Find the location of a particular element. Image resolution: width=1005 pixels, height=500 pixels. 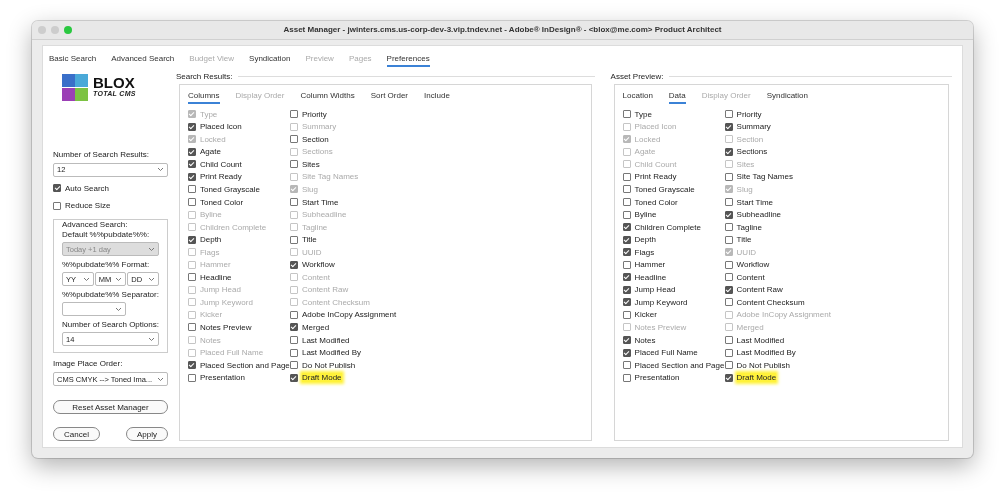

checkbox-label: Jump Keyword is located at coordinates (226, 302).